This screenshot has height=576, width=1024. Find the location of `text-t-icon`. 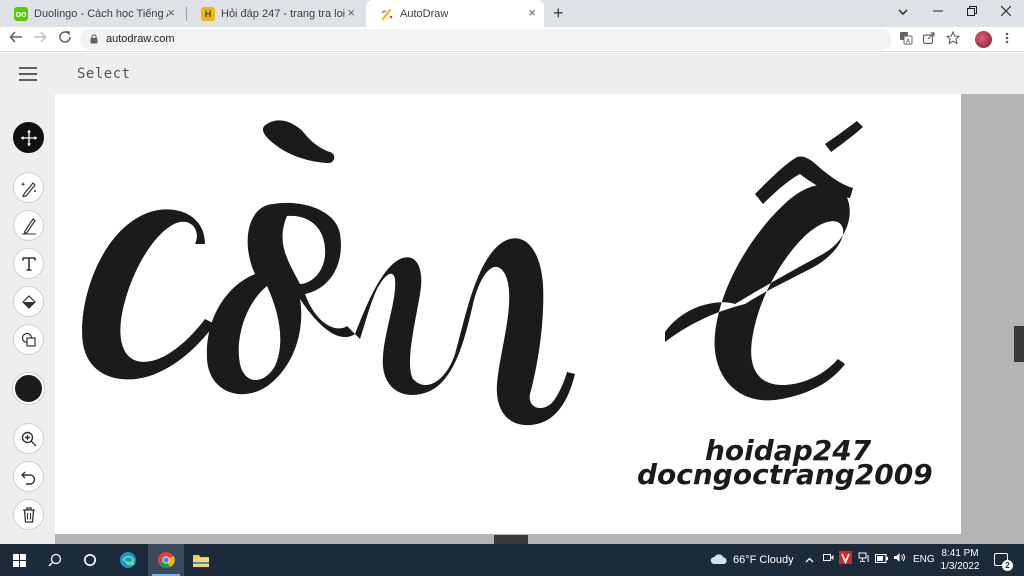

text-t-icon is located at coordinates (28, 263).